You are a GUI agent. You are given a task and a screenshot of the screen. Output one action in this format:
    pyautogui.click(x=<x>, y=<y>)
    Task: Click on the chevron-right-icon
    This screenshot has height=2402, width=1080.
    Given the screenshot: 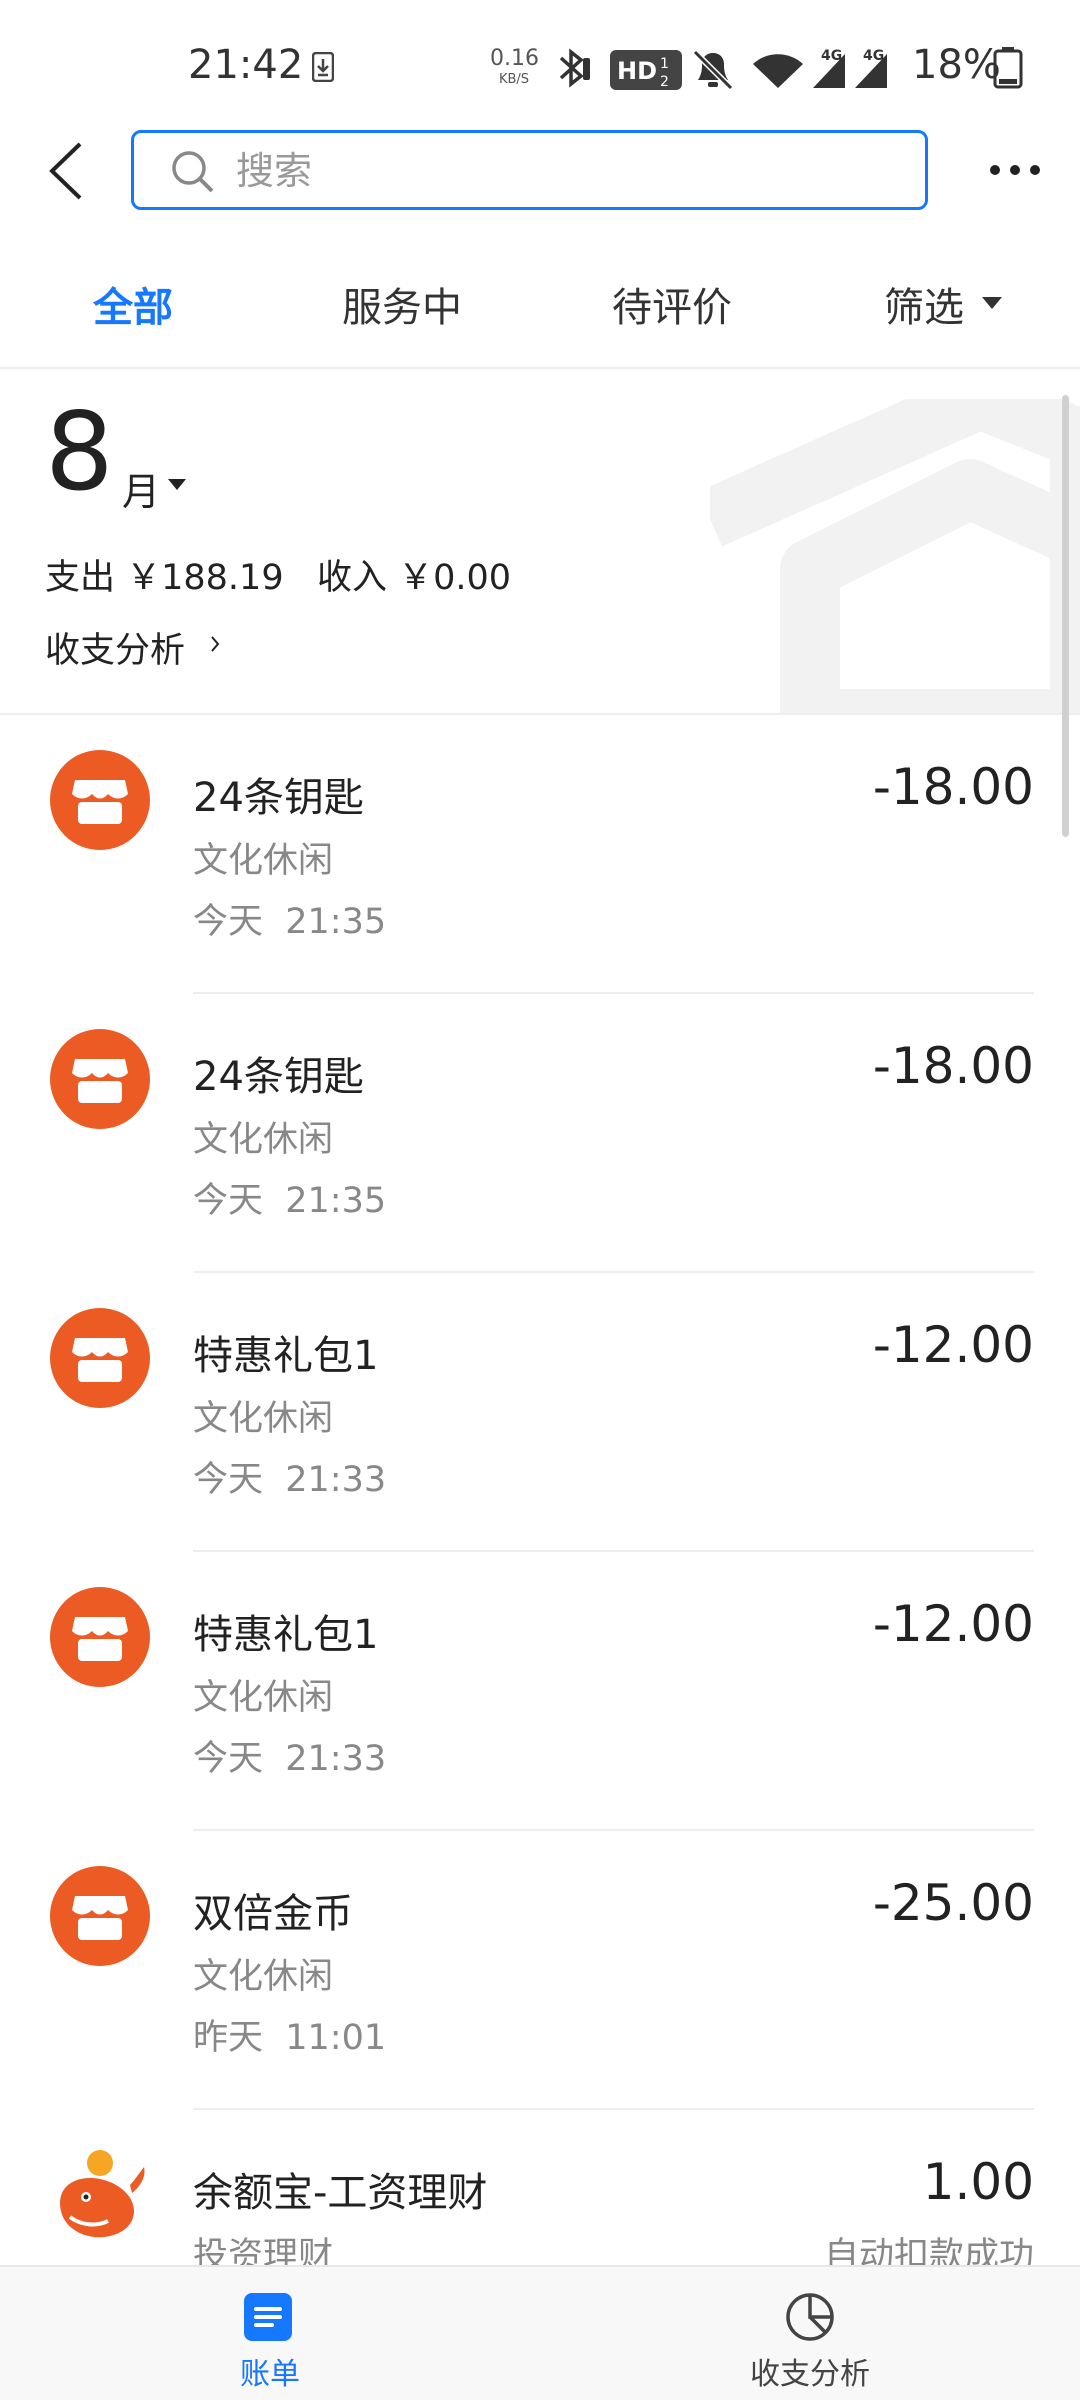 What is the action you would take?
    pyautogui.click(x=215, y=644)
    